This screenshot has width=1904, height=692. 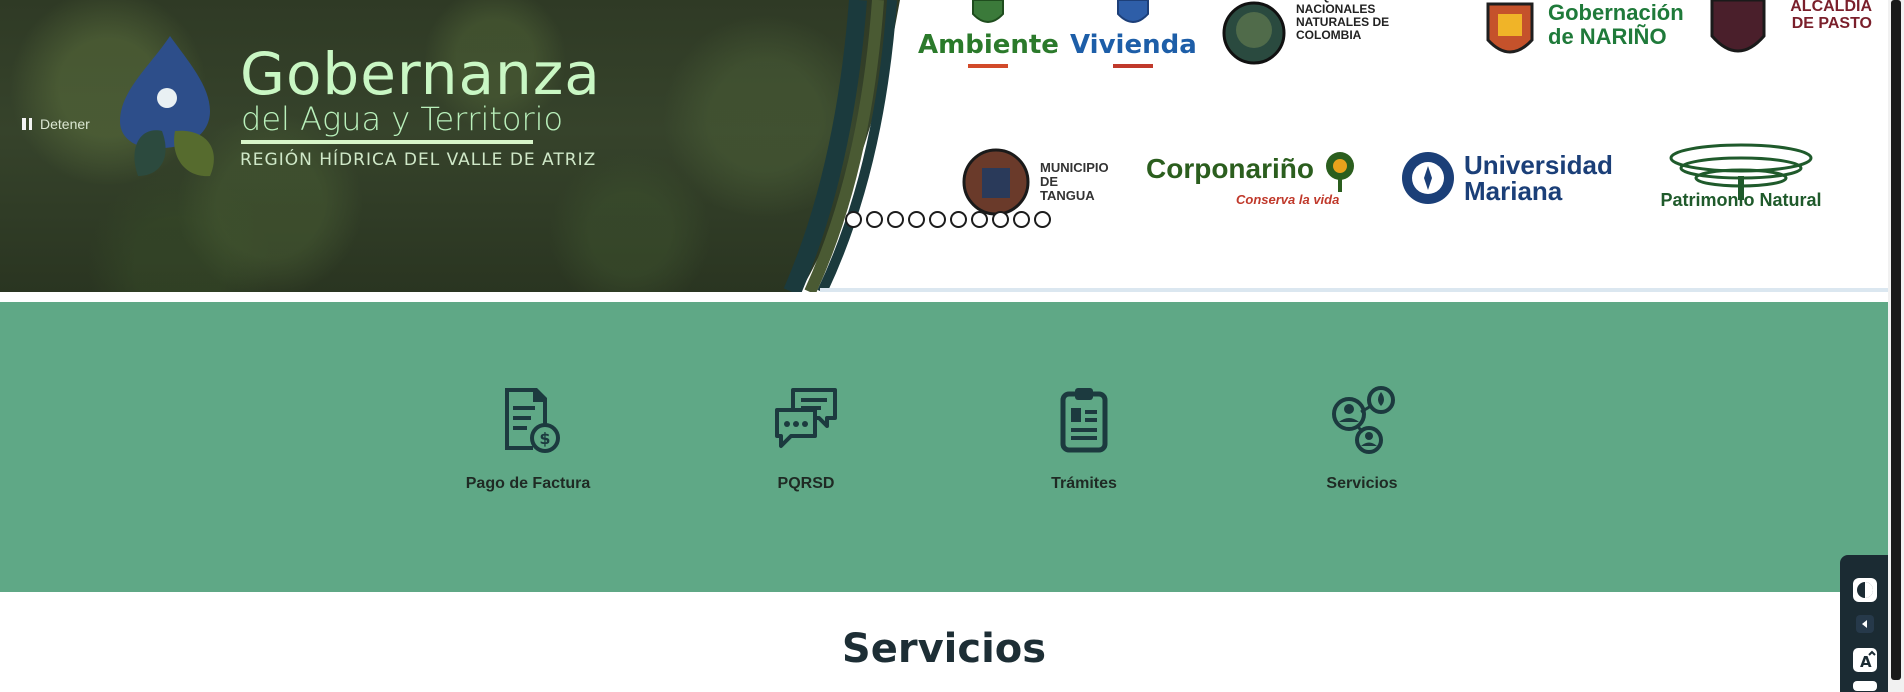 I want to click on quick-link-tramites: Trámites, so click(x=1084, y=438).